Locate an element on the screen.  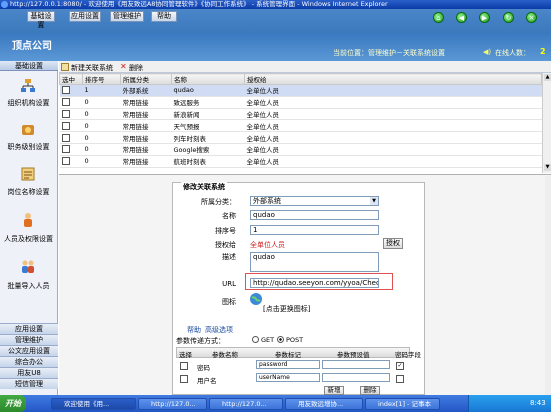
table-row: 0 常用链接 列车时刻表 全单位人员 is located at coordinates (300, 137).